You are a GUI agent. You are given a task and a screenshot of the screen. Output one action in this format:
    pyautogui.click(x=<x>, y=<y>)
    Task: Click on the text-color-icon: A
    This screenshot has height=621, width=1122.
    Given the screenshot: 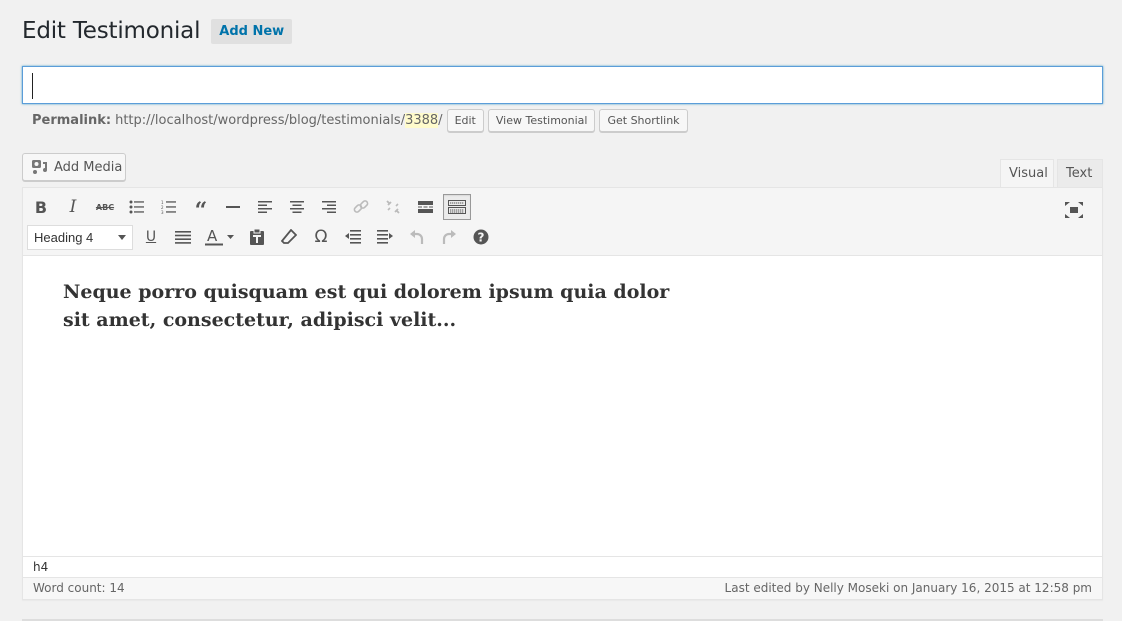 What is the action you would take?
    pyautogui.click(x=219, y=237)
    